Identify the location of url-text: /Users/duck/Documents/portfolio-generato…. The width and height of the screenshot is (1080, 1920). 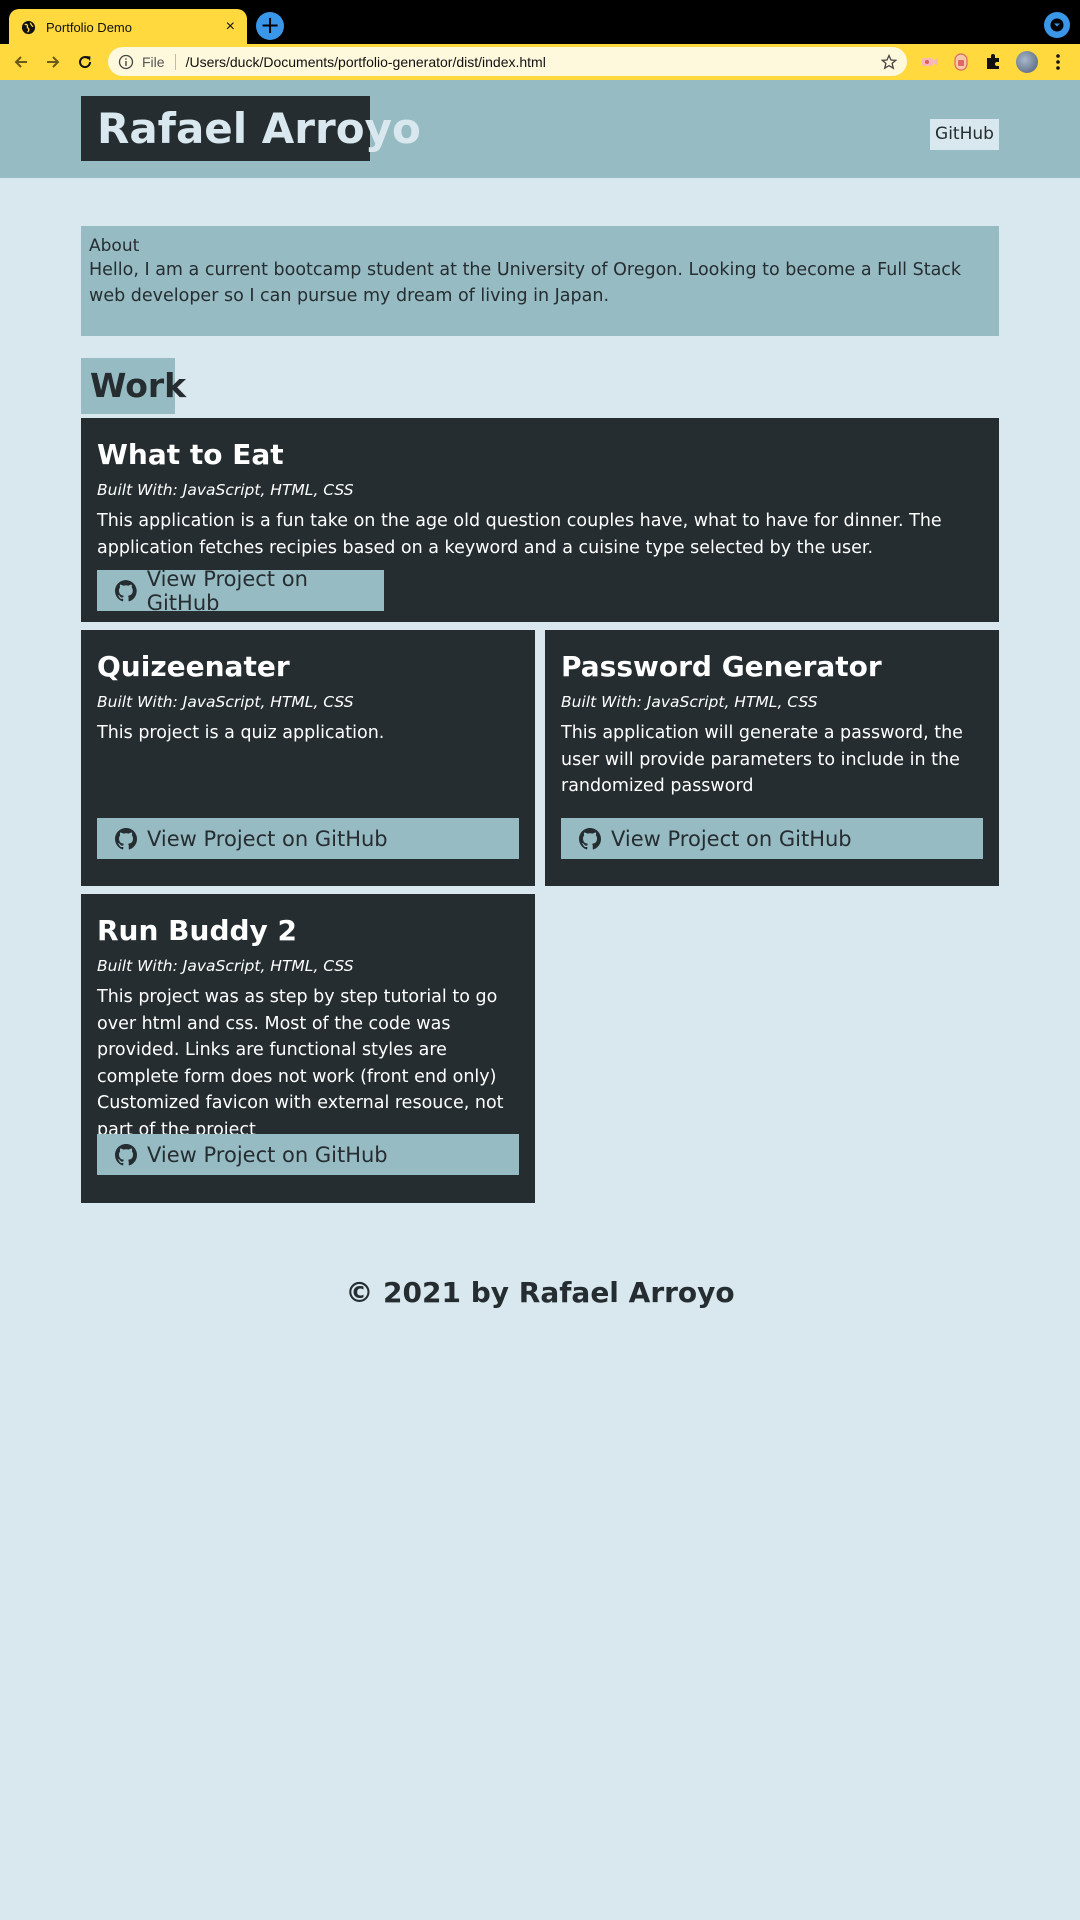
(533, 62).